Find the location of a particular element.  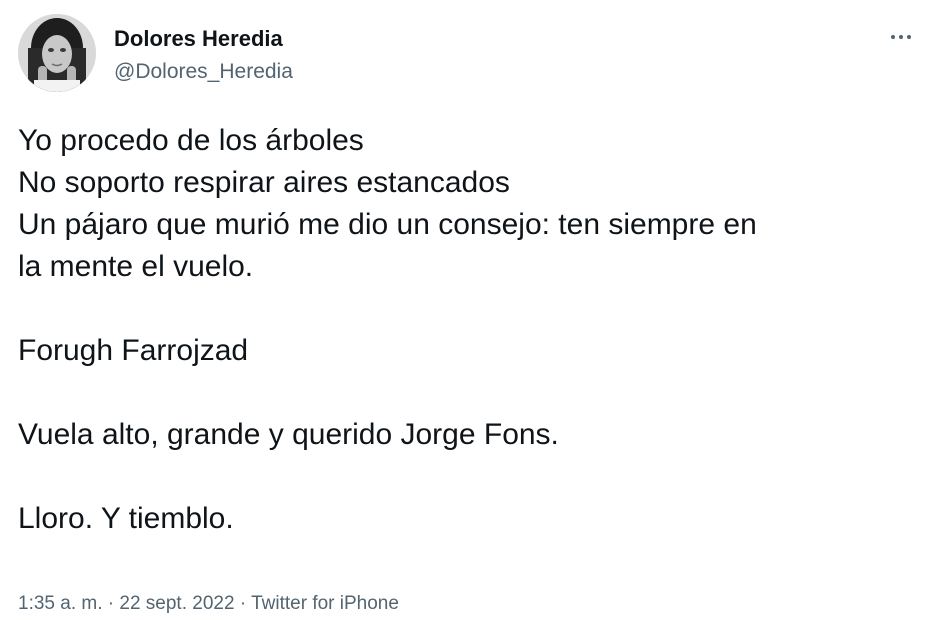

more-options-button is located at coordinates (901, 37).